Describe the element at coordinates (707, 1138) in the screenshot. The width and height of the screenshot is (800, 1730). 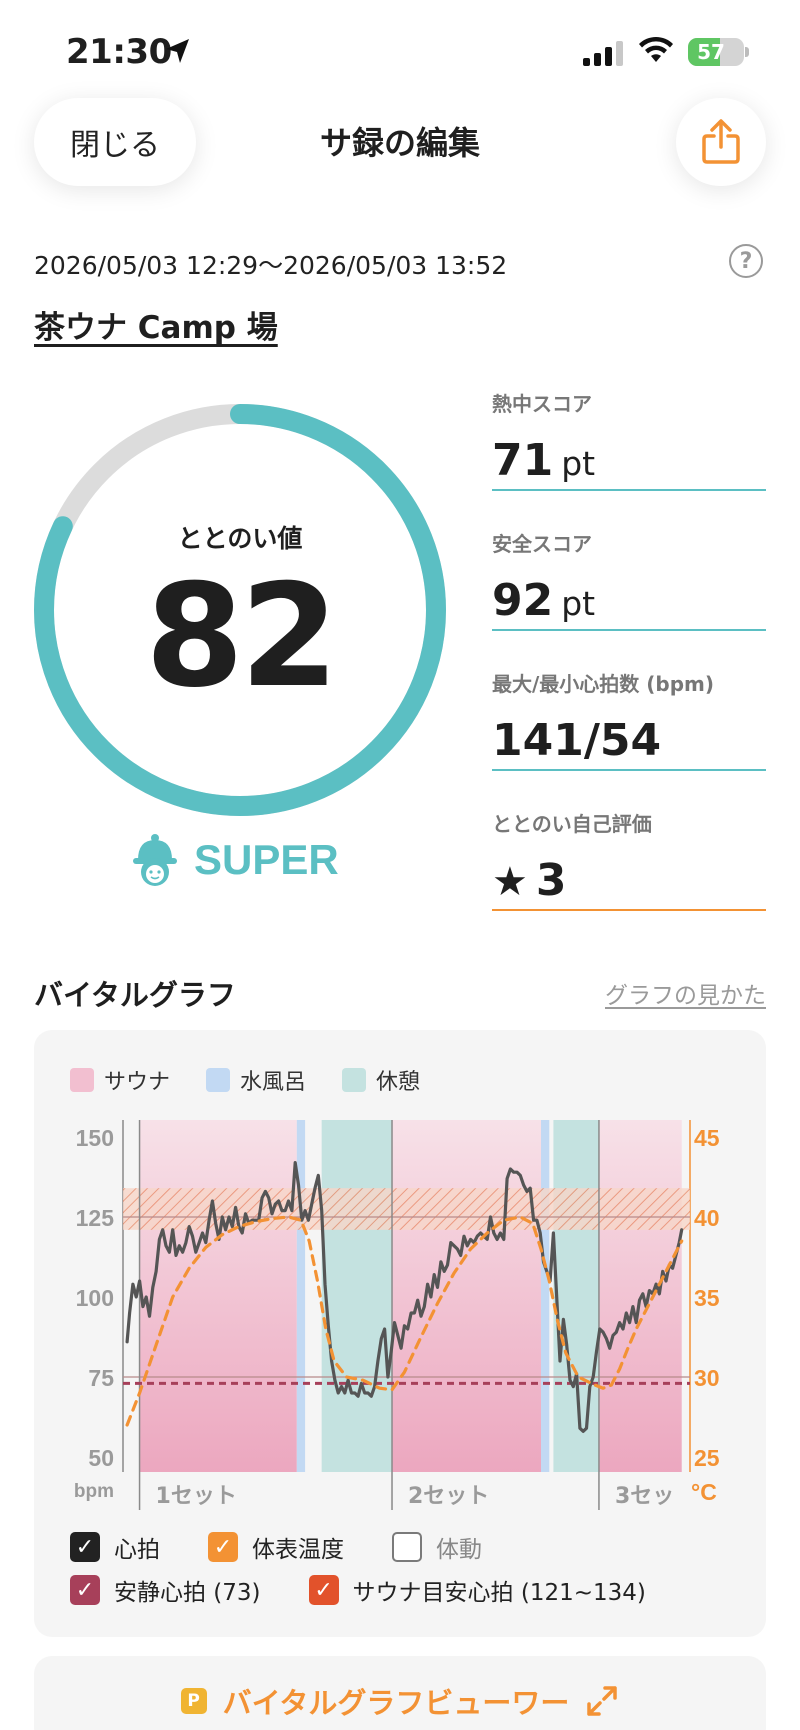
I see `y-right-tick-label: 45` at that location.